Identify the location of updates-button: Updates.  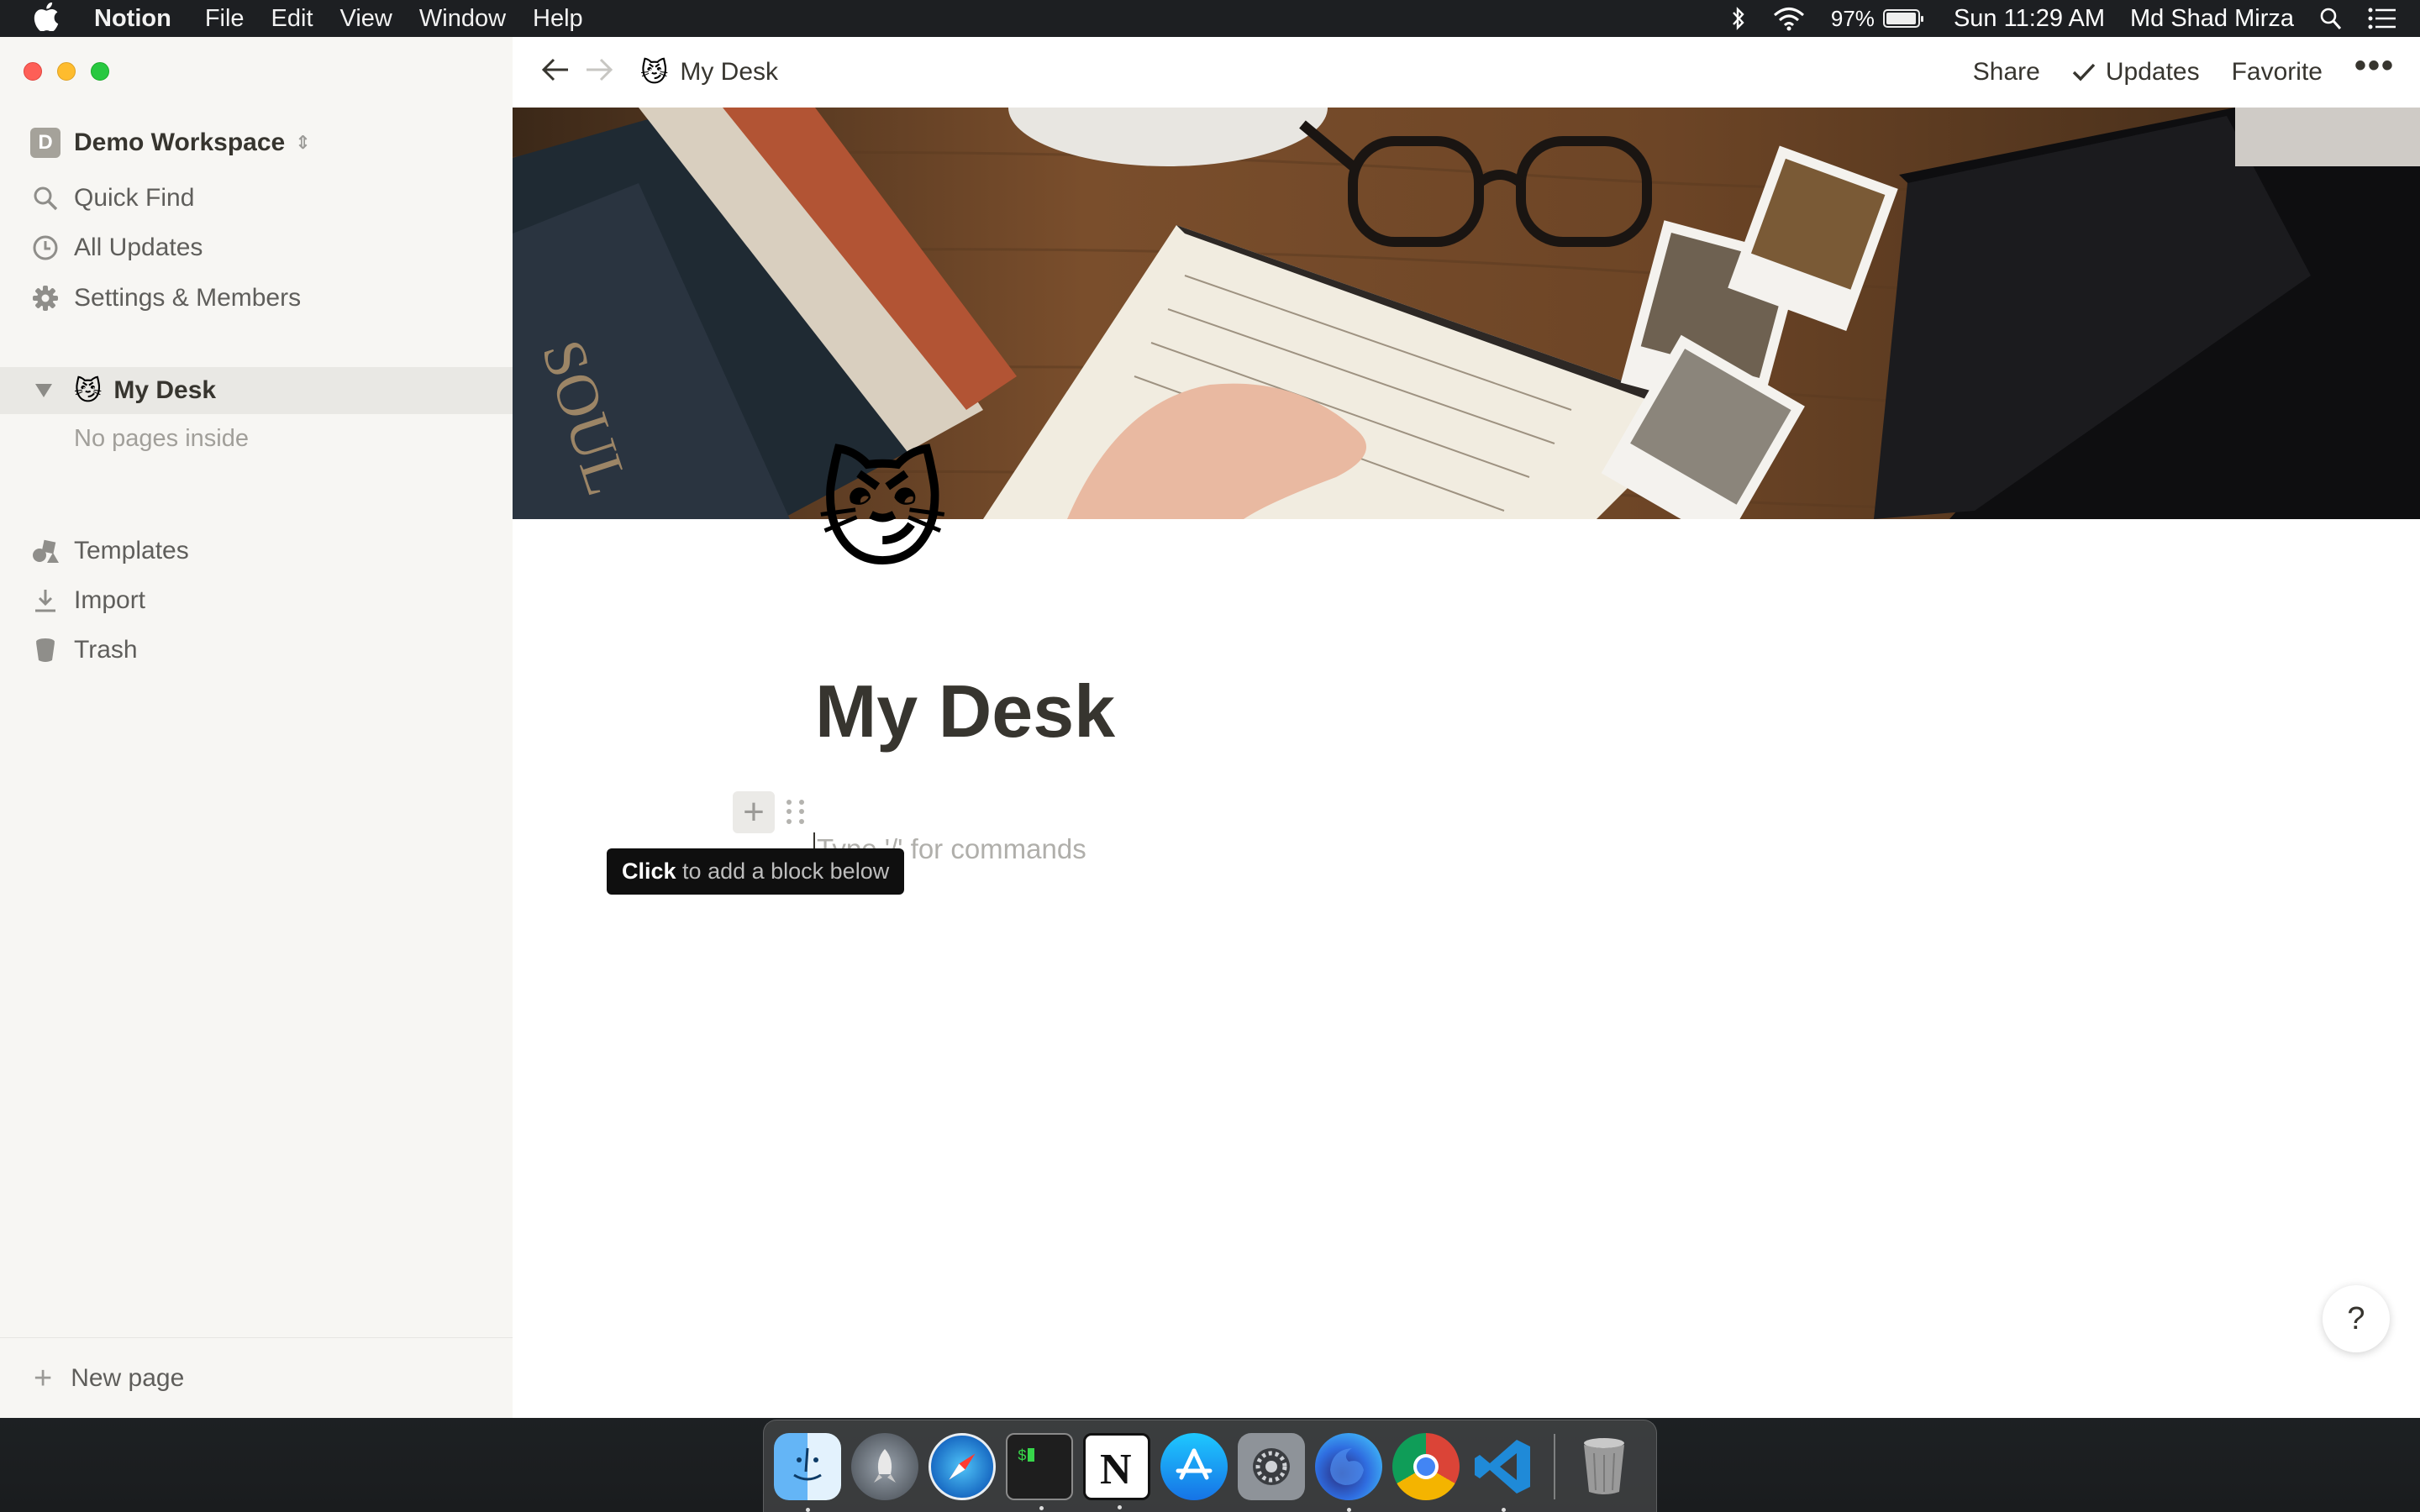
(2136, 72).